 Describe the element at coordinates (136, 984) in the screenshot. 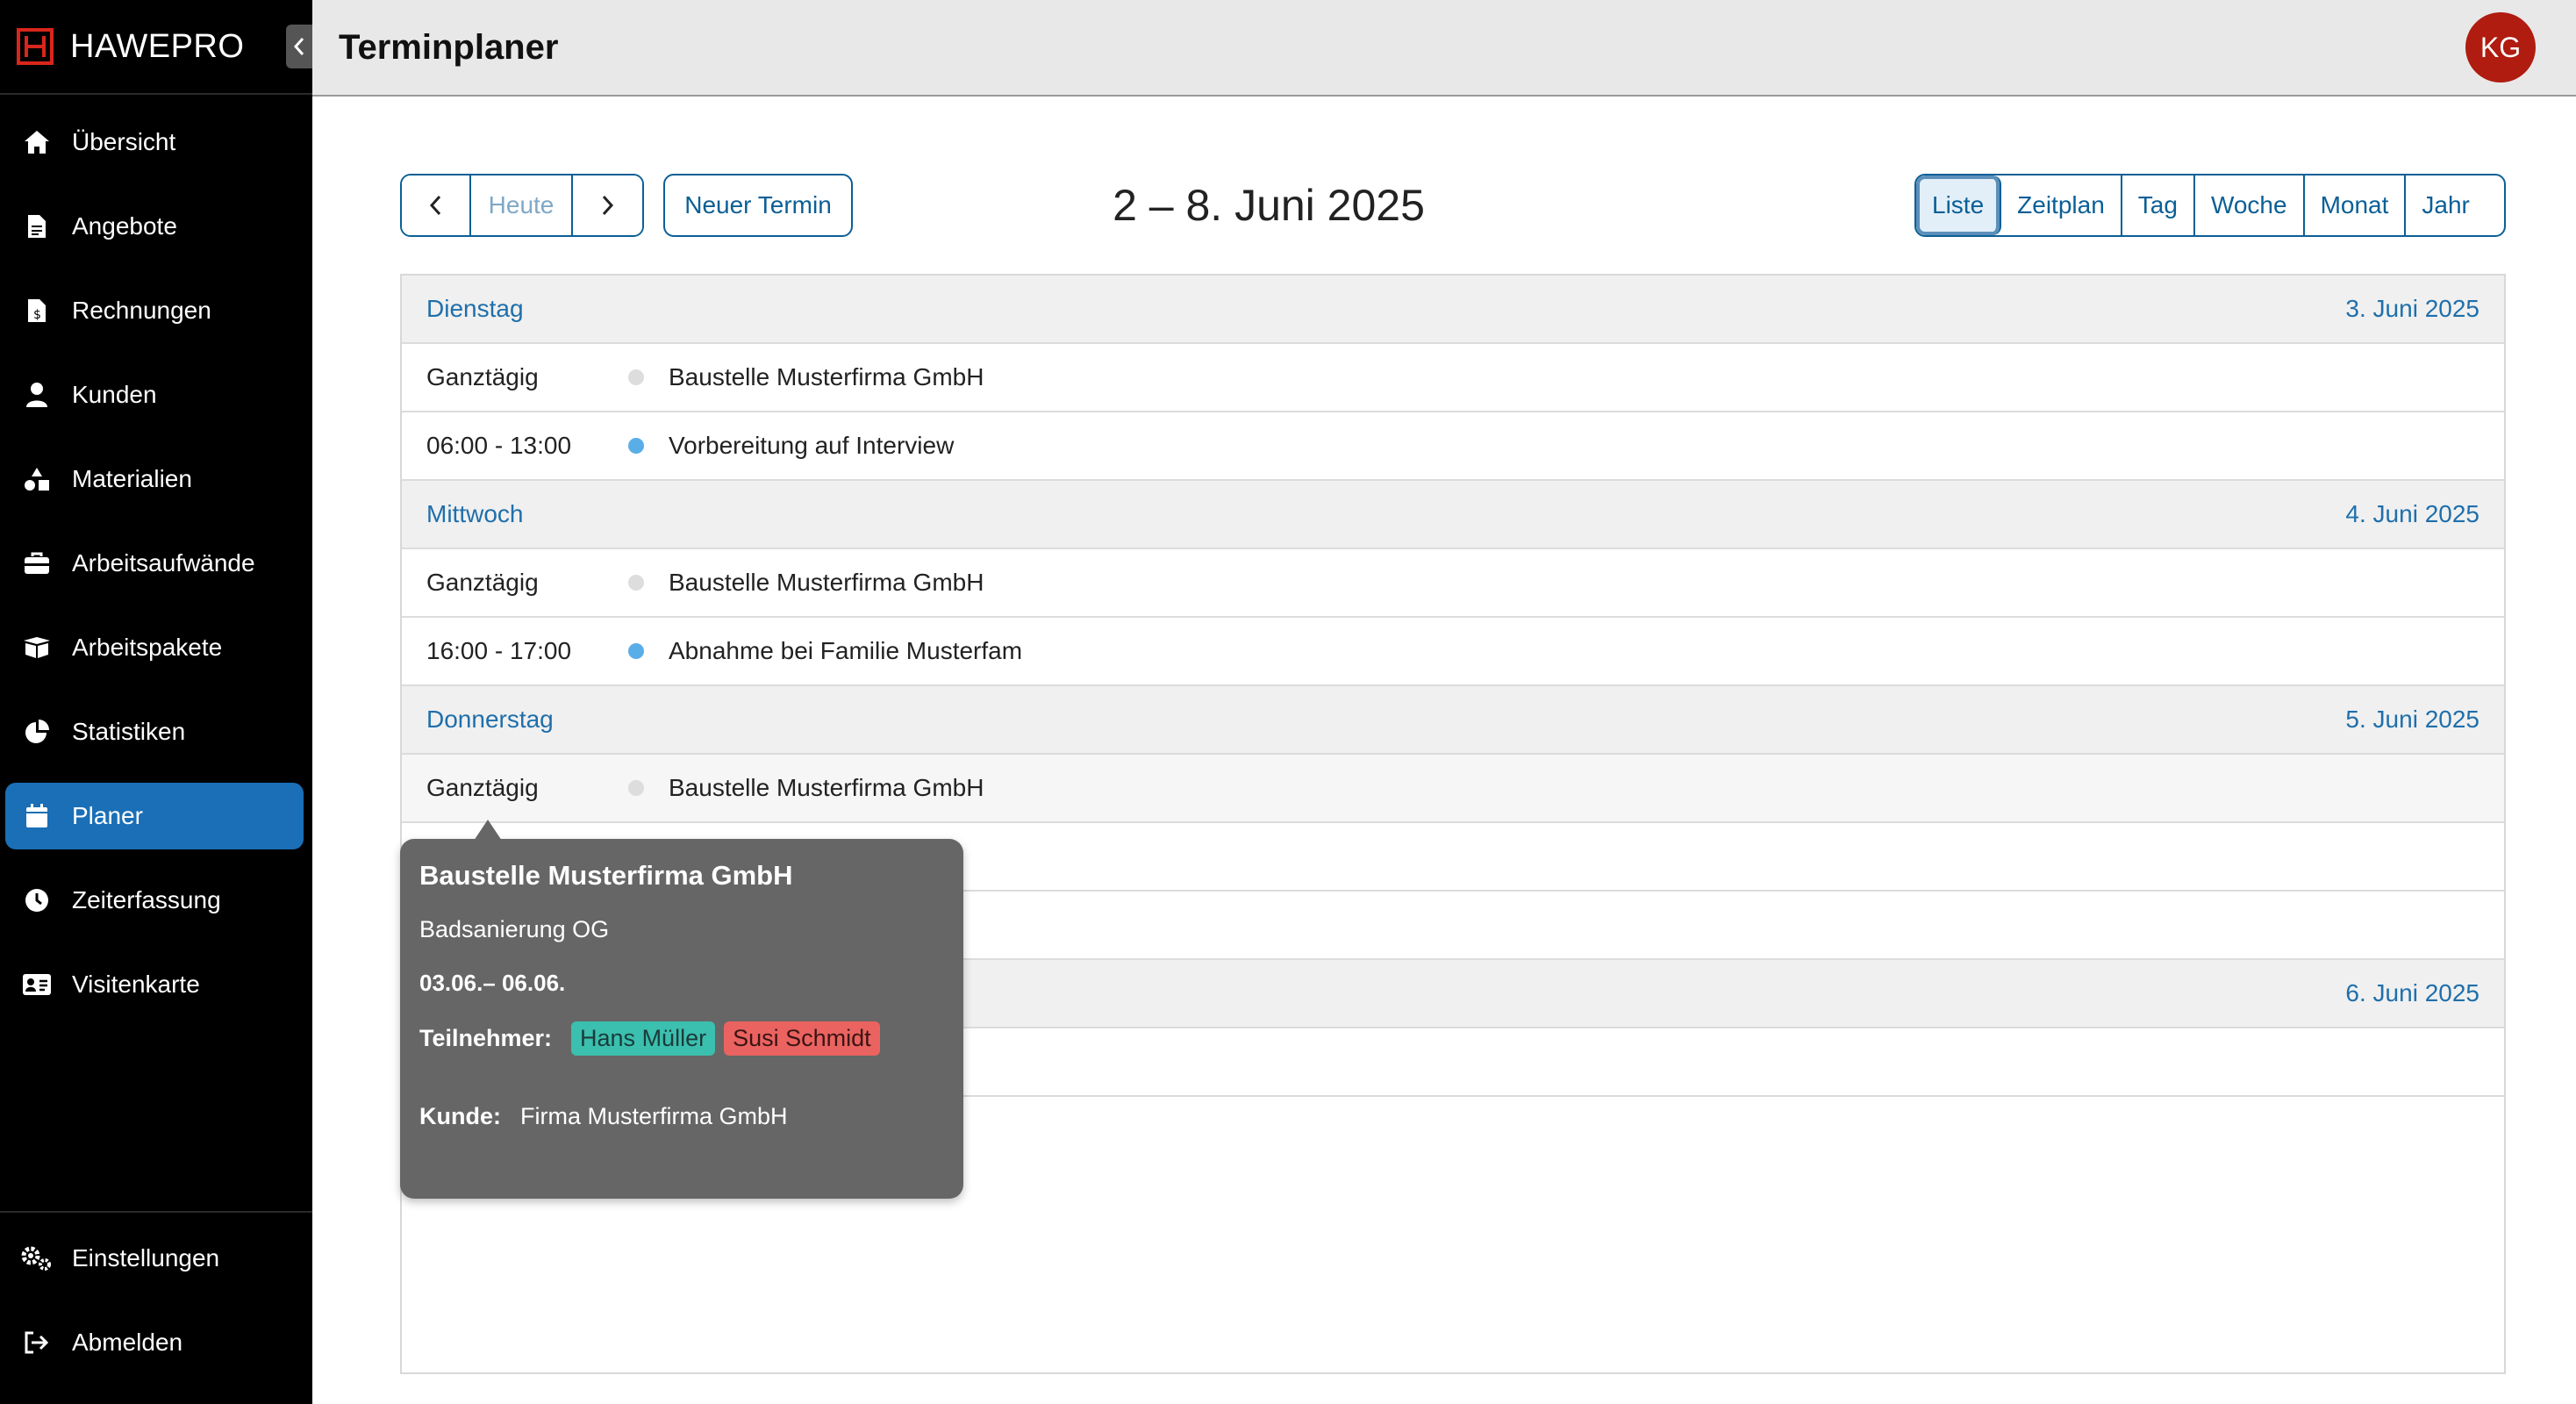

I see `sidebar-item-label: Visitenkarte` at that location.